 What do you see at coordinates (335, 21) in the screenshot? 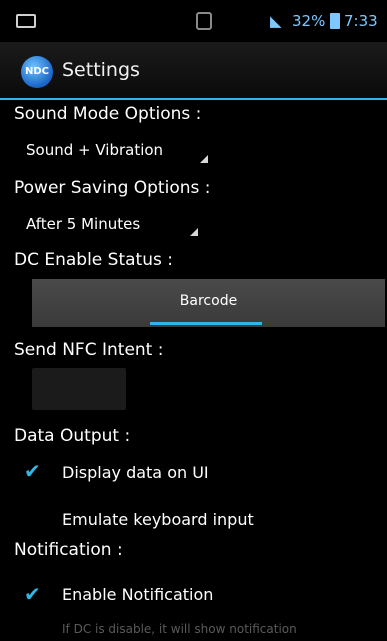
I see `battery-icon` at bounding box center [335, 21].